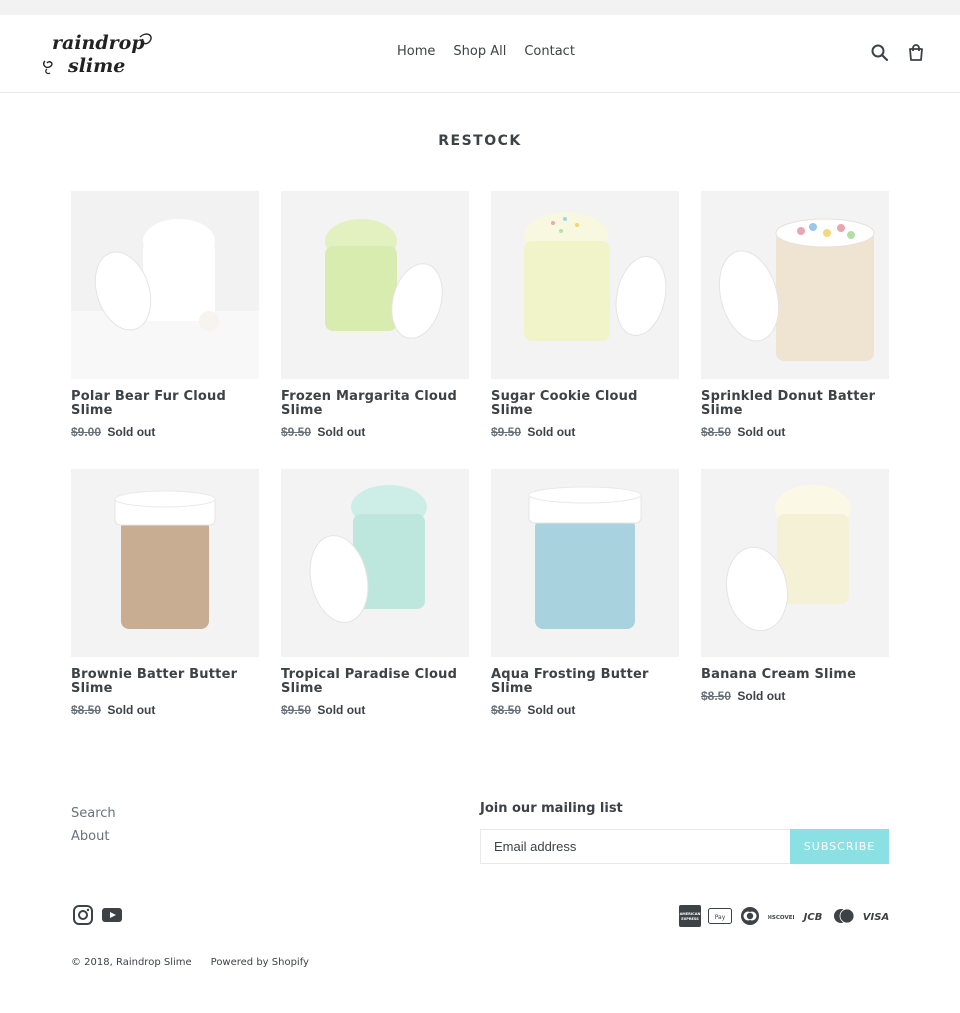 This screenshot has height=1013, width=960. I want to click on american-express-icon: AMERICAN EXPRESS, so click(690, 916).